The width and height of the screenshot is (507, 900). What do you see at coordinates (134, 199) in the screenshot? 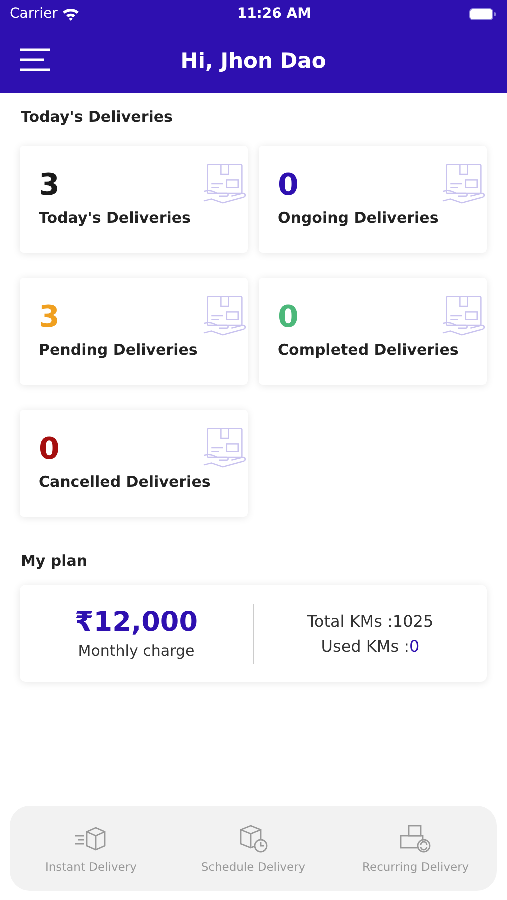
I see `delivery-card: 3 Today's Deliveries` at bounding box center [134, 199].